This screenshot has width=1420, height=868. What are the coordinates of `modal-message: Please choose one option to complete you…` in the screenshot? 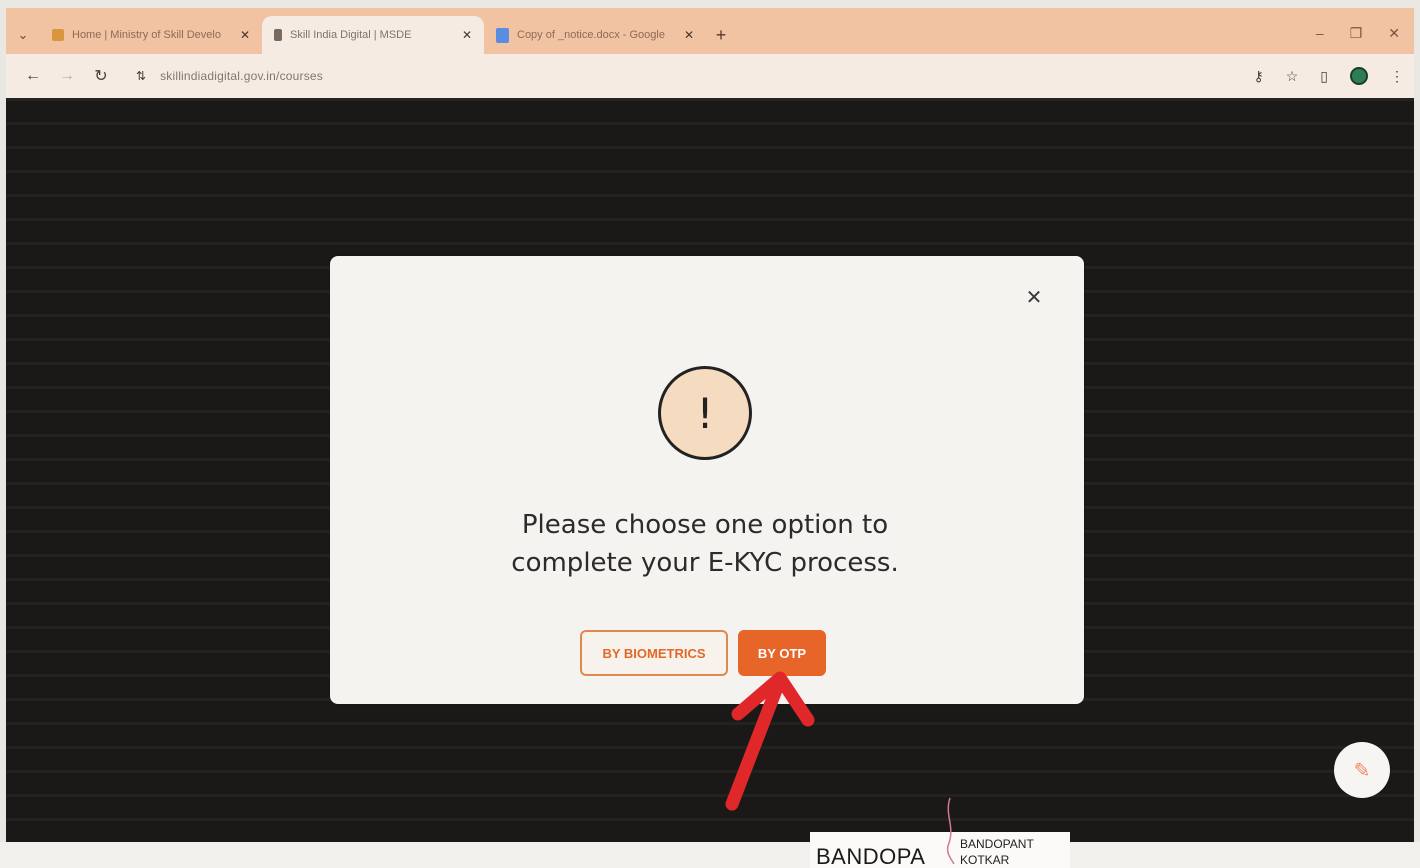 It's located at (705, 544).